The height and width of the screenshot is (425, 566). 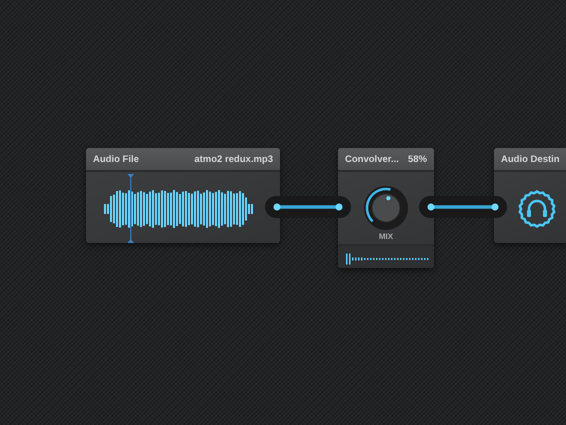 I want to click on node-title: Audio File, so click(x=116, y=159).